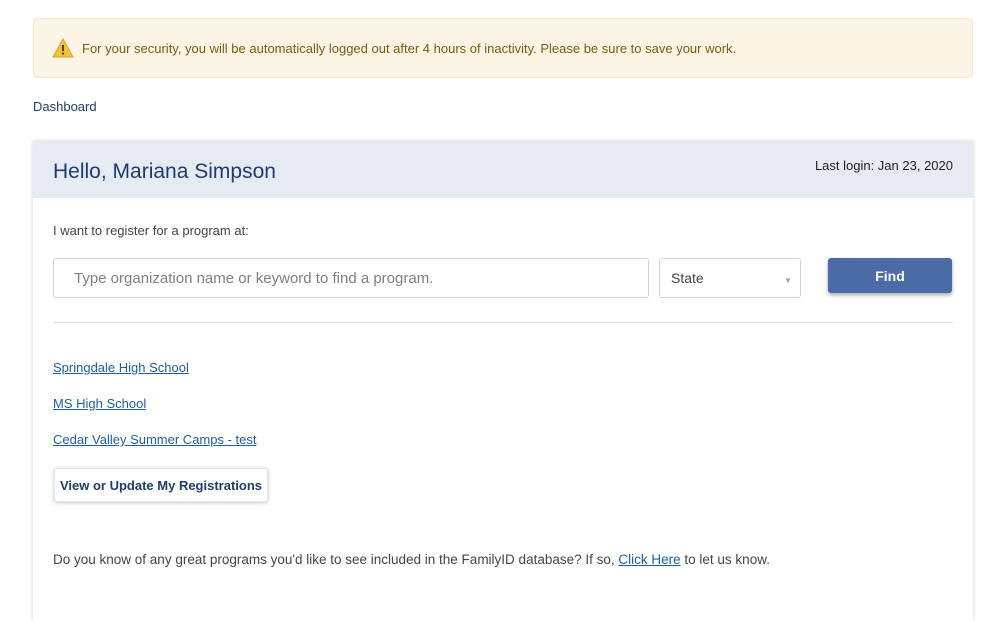  What do you see at coordinates (151, 230) in the screenshot?
I see `register-prompt: I want to register for a program at:` at bounding box center [151, 230].